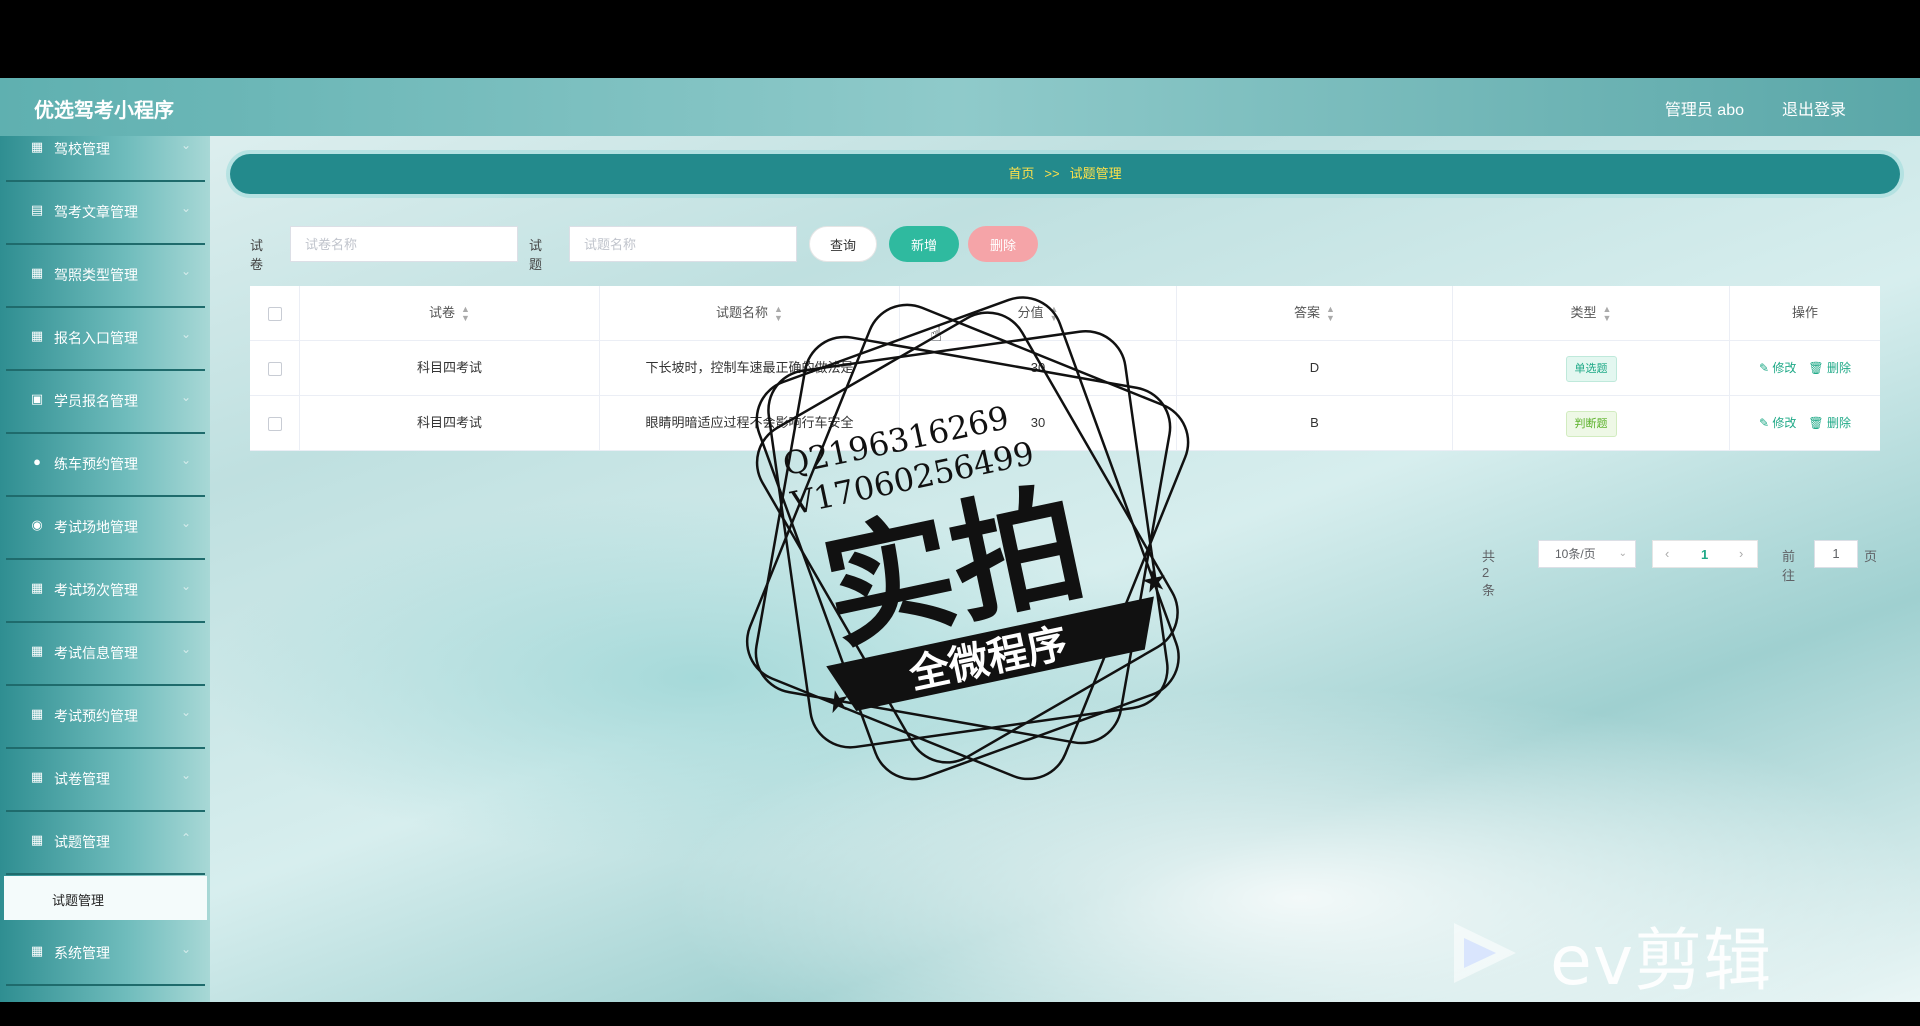  I want to click on sidebar-item-label: 驾校管理, so click(82, 149).